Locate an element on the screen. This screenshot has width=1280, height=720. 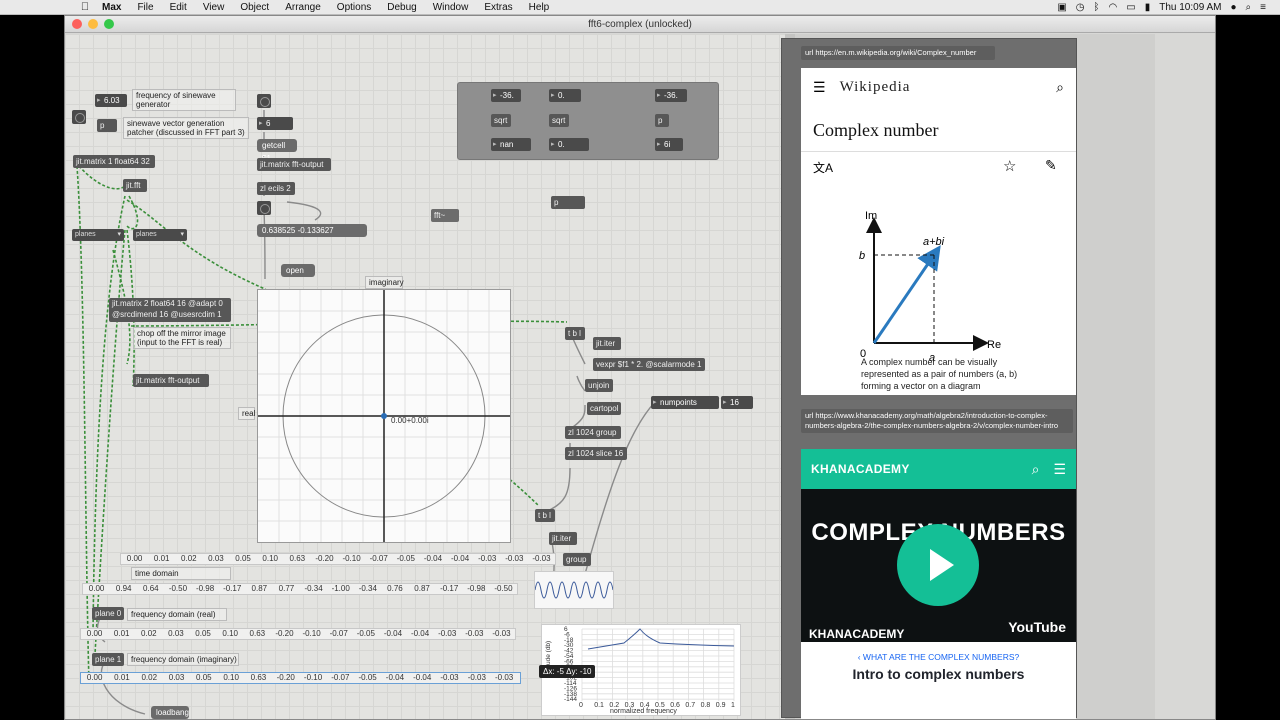
menu-window: Window is located at coordinates (451, 7).